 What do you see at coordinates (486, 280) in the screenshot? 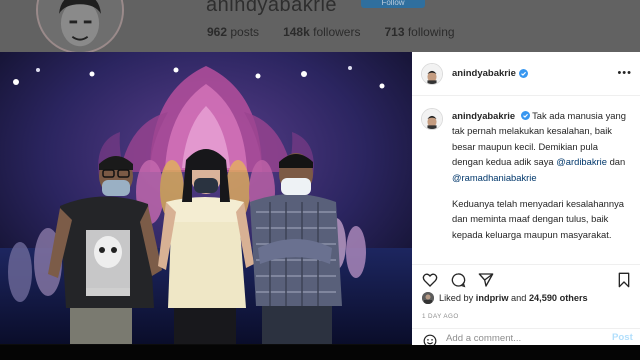
I see `share-icon` at bounding box center [486, 280].